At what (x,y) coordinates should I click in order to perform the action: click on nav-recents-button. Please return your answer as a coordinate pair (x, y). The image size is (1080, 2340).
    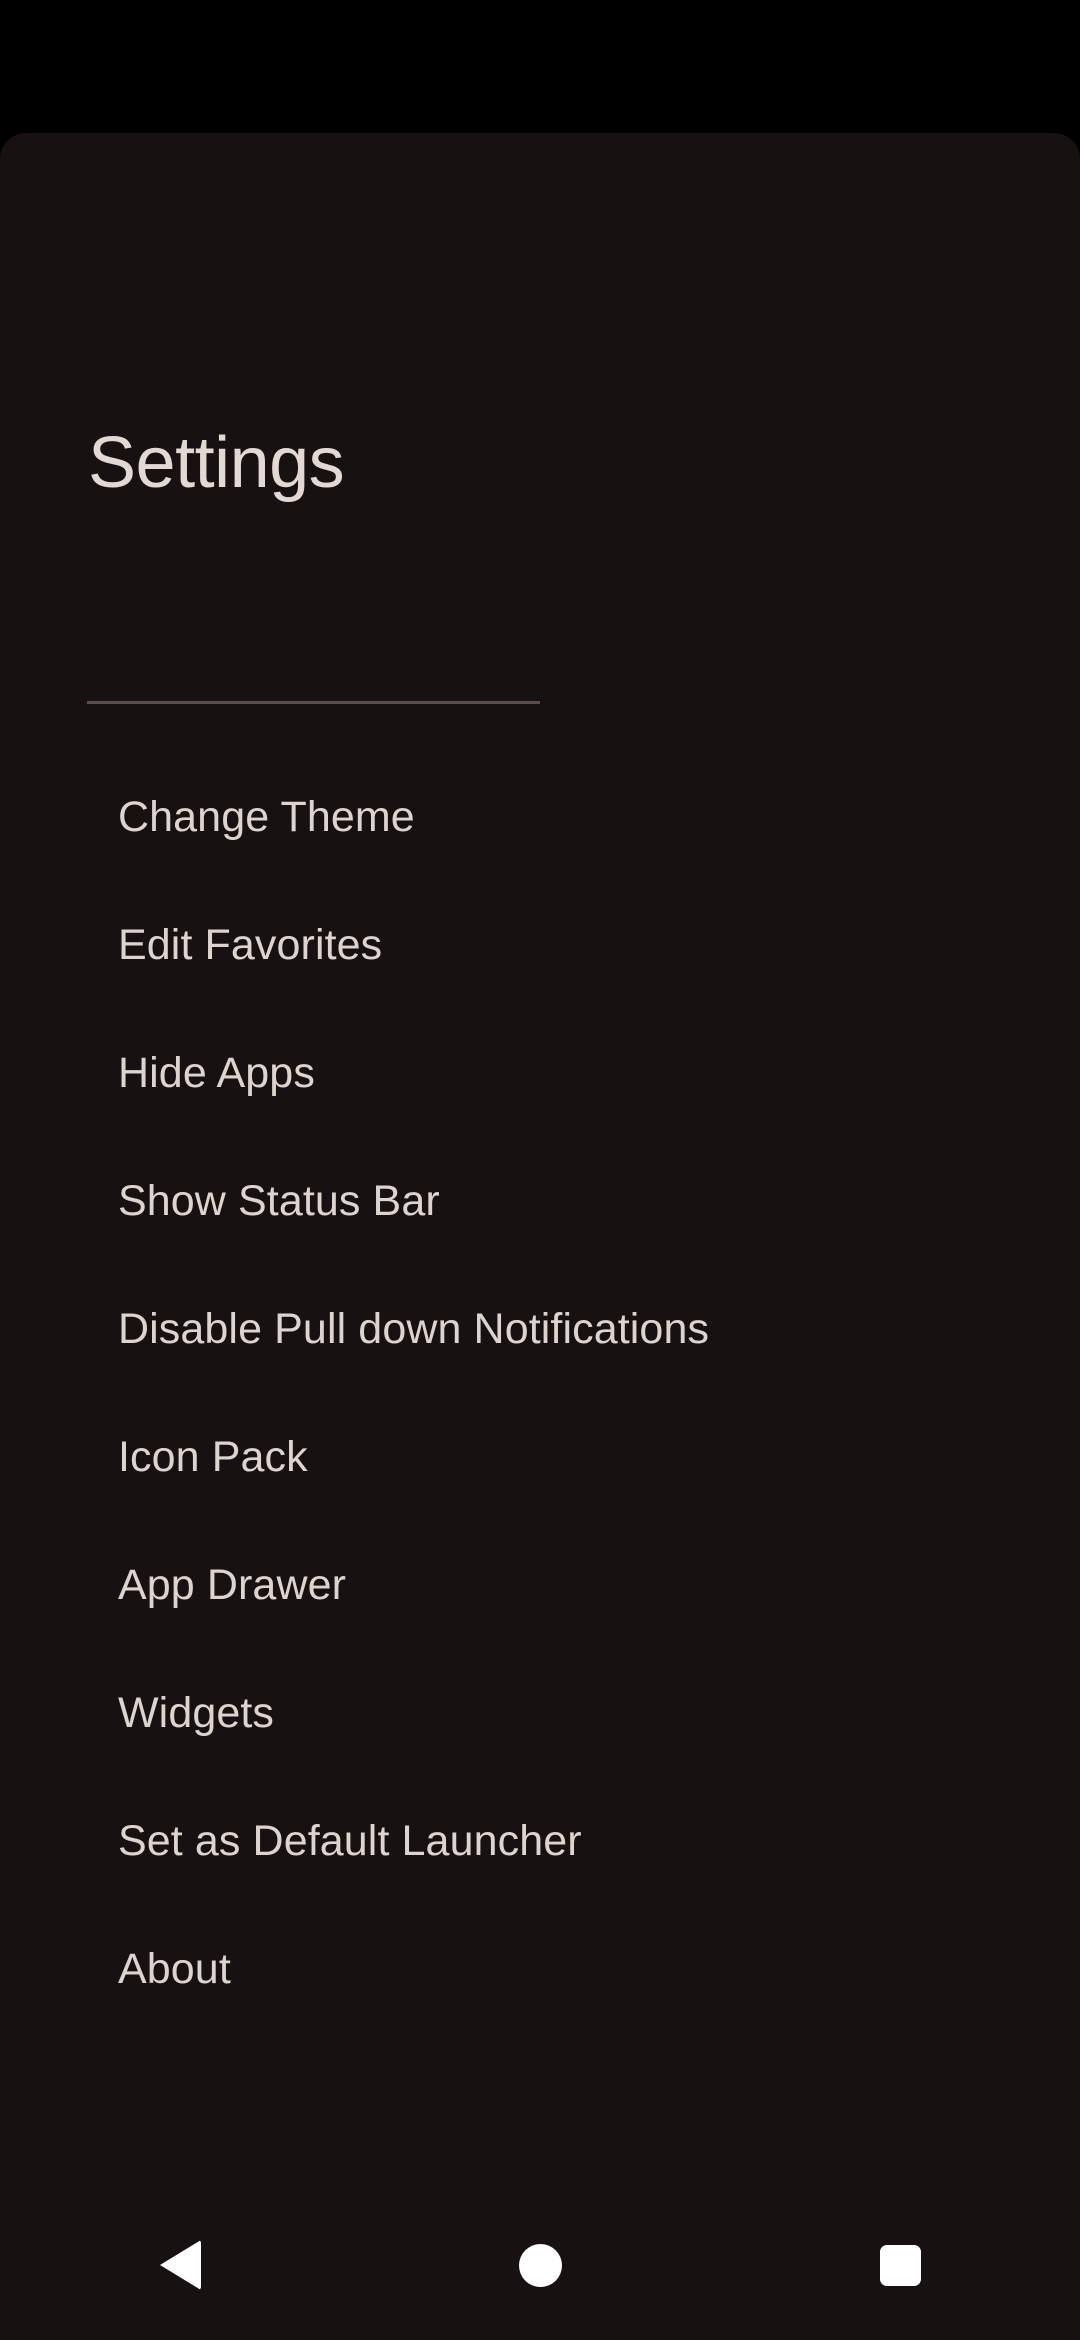
    Looking at the image, I should click on (900, 2265).